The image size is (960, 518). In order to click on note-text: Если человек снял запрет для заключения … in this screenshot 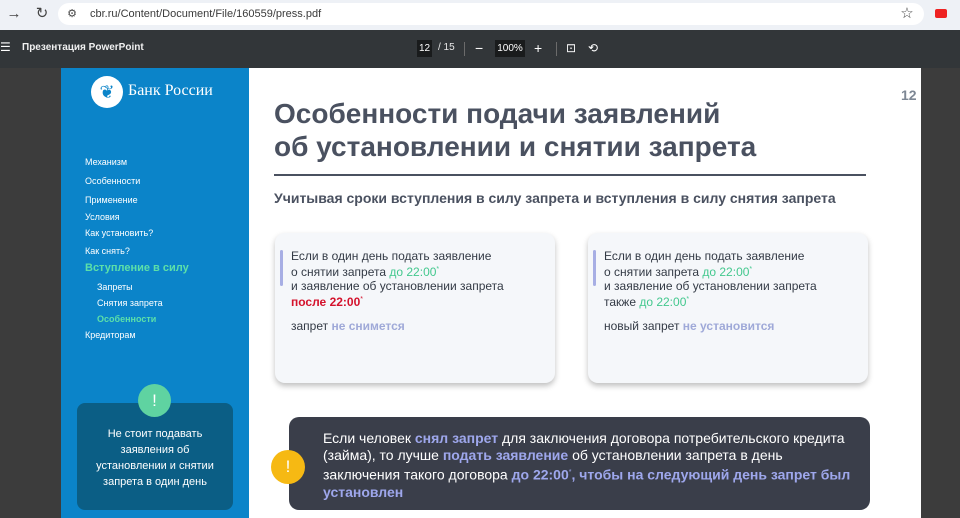, I will do `click(593, 465)`.